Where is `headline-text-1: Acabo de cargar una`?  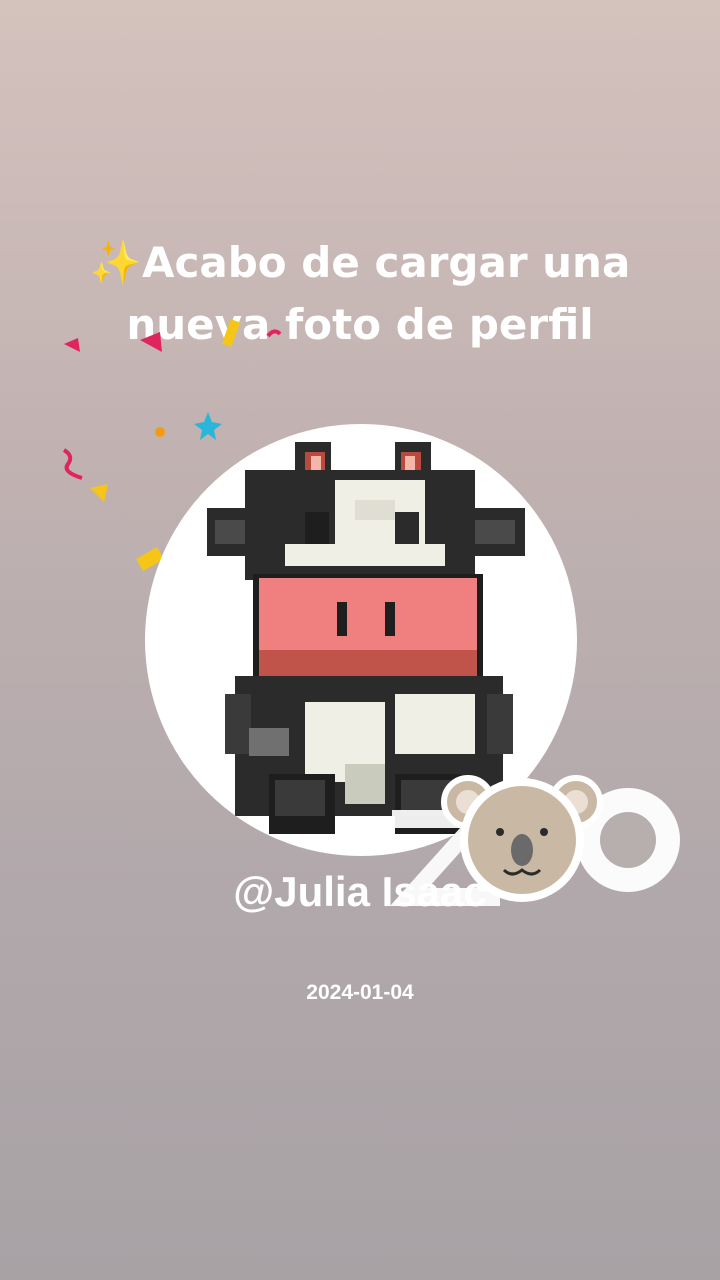
headline-text-1: Acabo de cargar una is located at coordinates (386, 262).